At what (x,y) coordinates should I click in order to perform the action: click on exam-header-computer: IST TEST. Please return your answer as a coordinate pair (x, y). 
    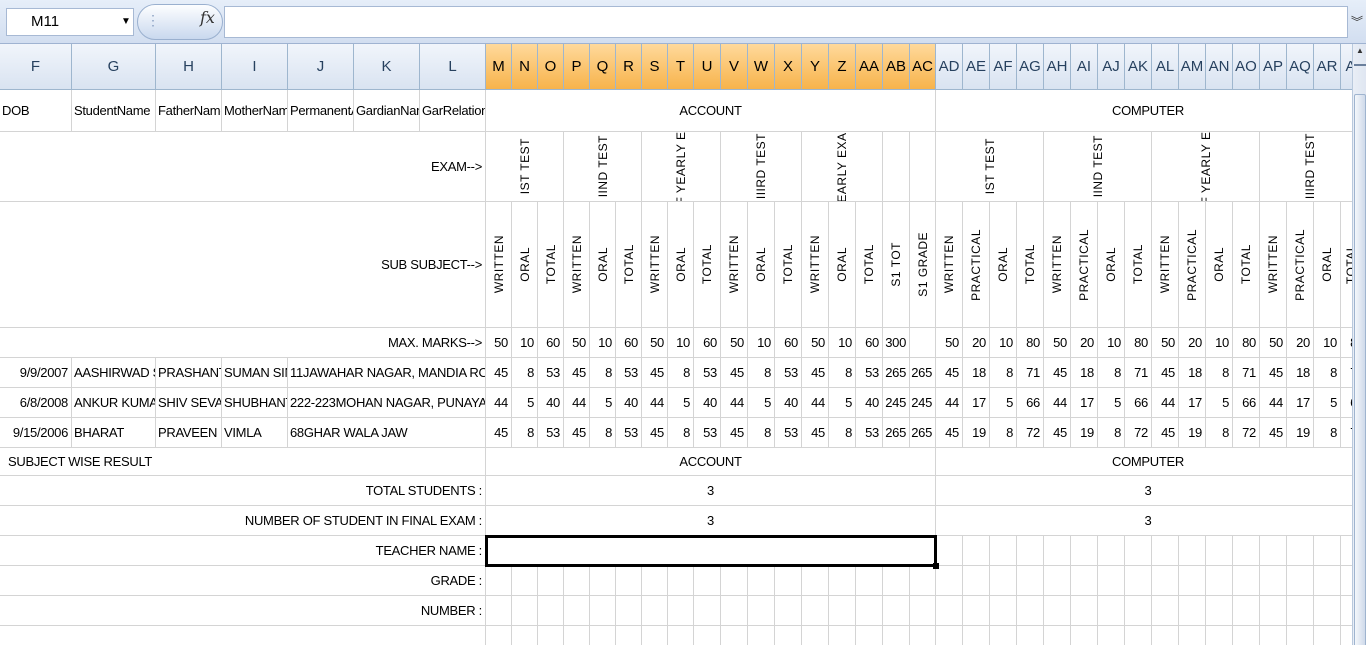
    Looking at the image, I should click on (990, 167).